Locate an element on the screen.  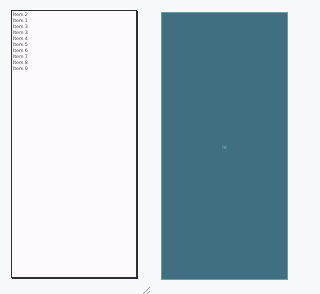
resize-grip-icon is located at coordinates (146, 287).